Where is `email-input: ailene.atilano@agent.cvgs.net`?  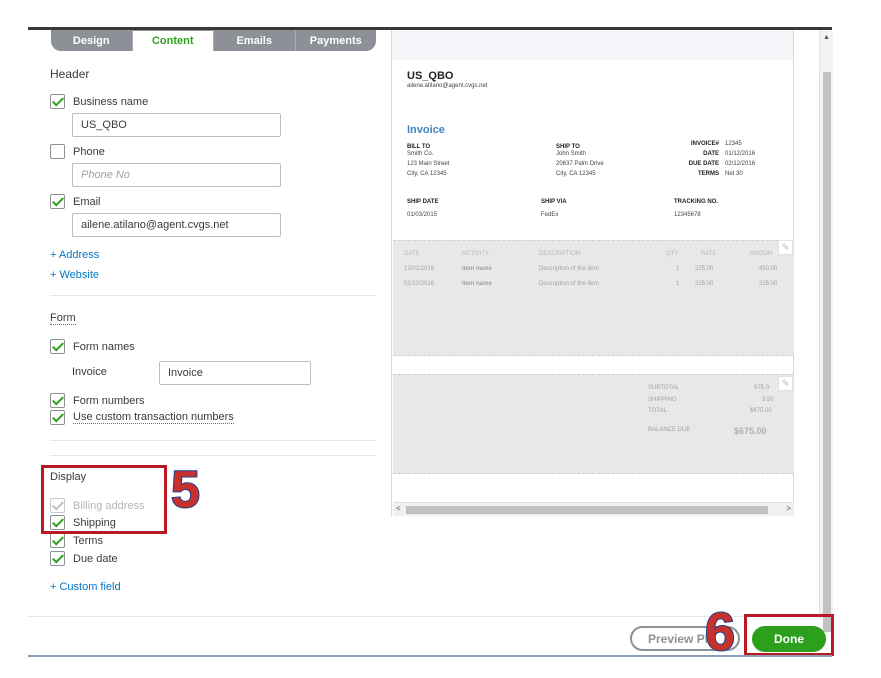
email-input: ailene.atilano@agent.cvgs.net is located at coordinates (176, 225).